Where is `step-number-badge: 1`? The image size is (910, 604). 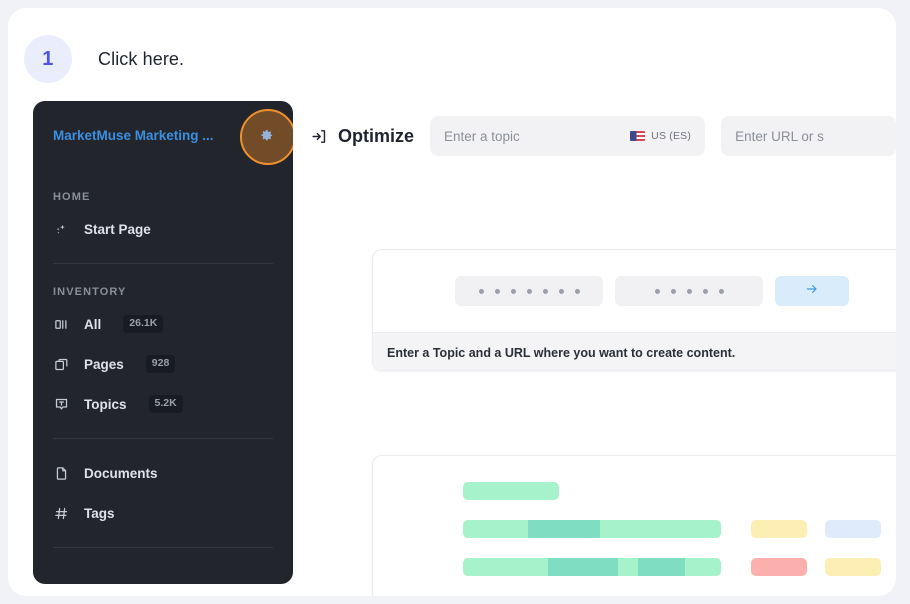
step-number-badge: 1 is located at coordinates (48, 59).